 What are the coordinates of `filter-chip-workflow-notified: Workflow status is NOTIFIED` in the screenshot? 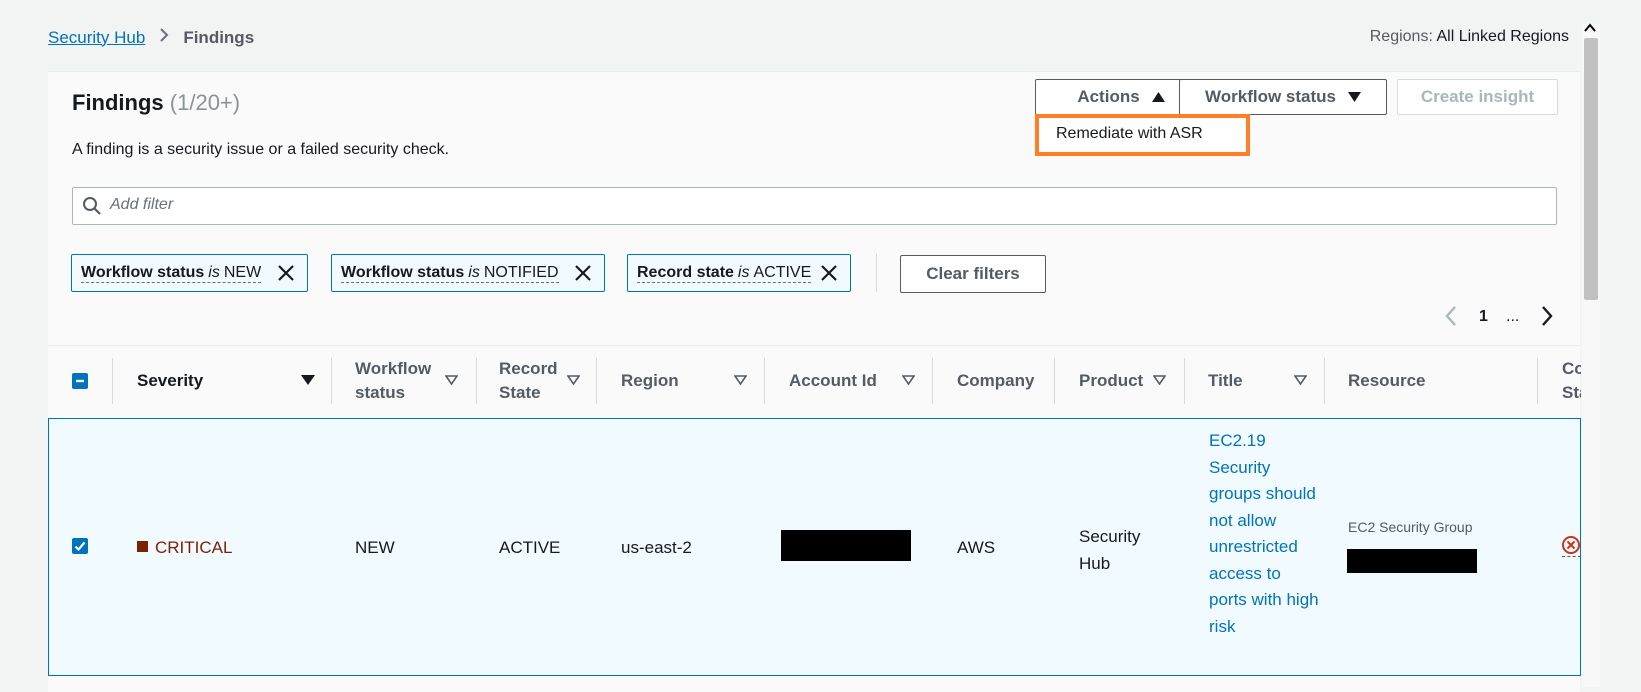 It's located at (468, 273).